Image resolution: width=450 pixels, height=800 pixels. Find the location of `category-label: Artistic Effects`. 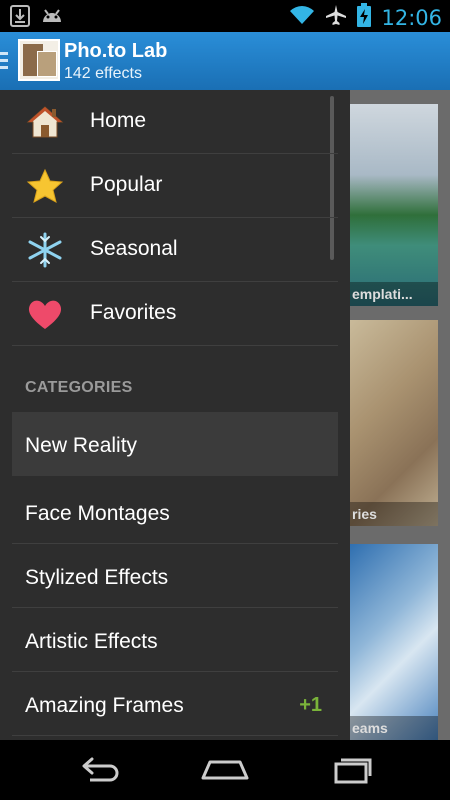

category-label: Artistic Effects is located at coordinates (91, 641).